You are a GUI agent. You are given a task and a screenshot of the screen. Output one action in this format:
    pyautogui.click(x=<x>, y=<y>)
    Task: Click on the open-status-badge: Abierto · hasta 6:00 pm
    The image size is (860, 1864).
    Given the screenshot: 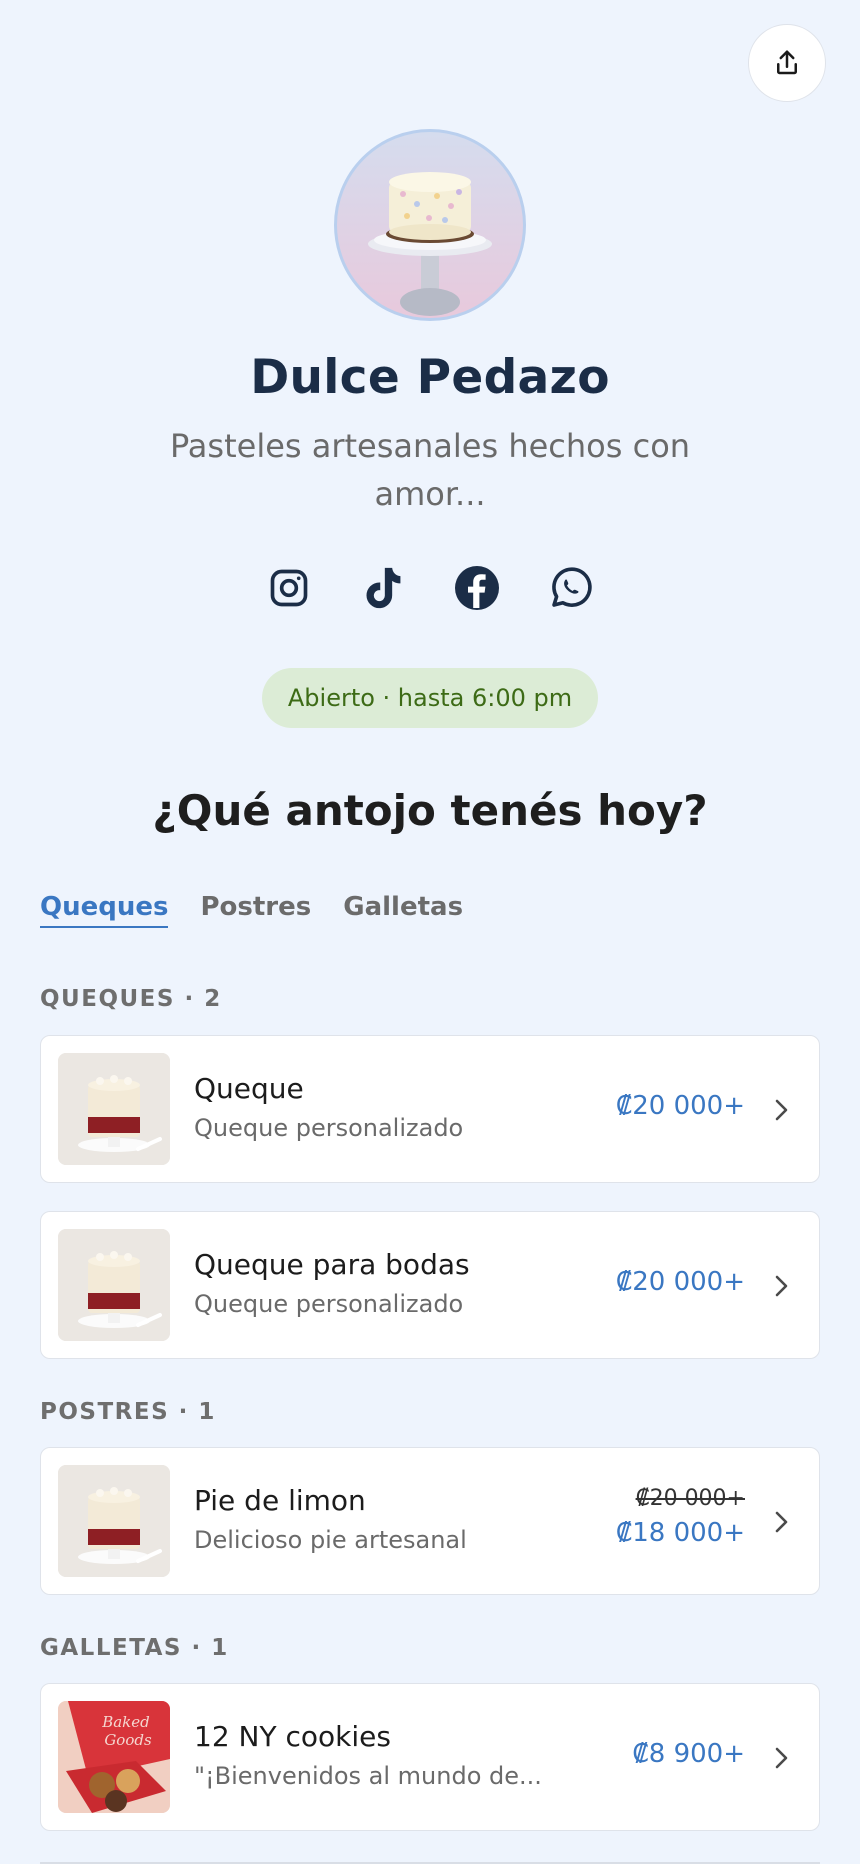 What is the action you would take?
    pyautogui.click(x=430, y=698)
    